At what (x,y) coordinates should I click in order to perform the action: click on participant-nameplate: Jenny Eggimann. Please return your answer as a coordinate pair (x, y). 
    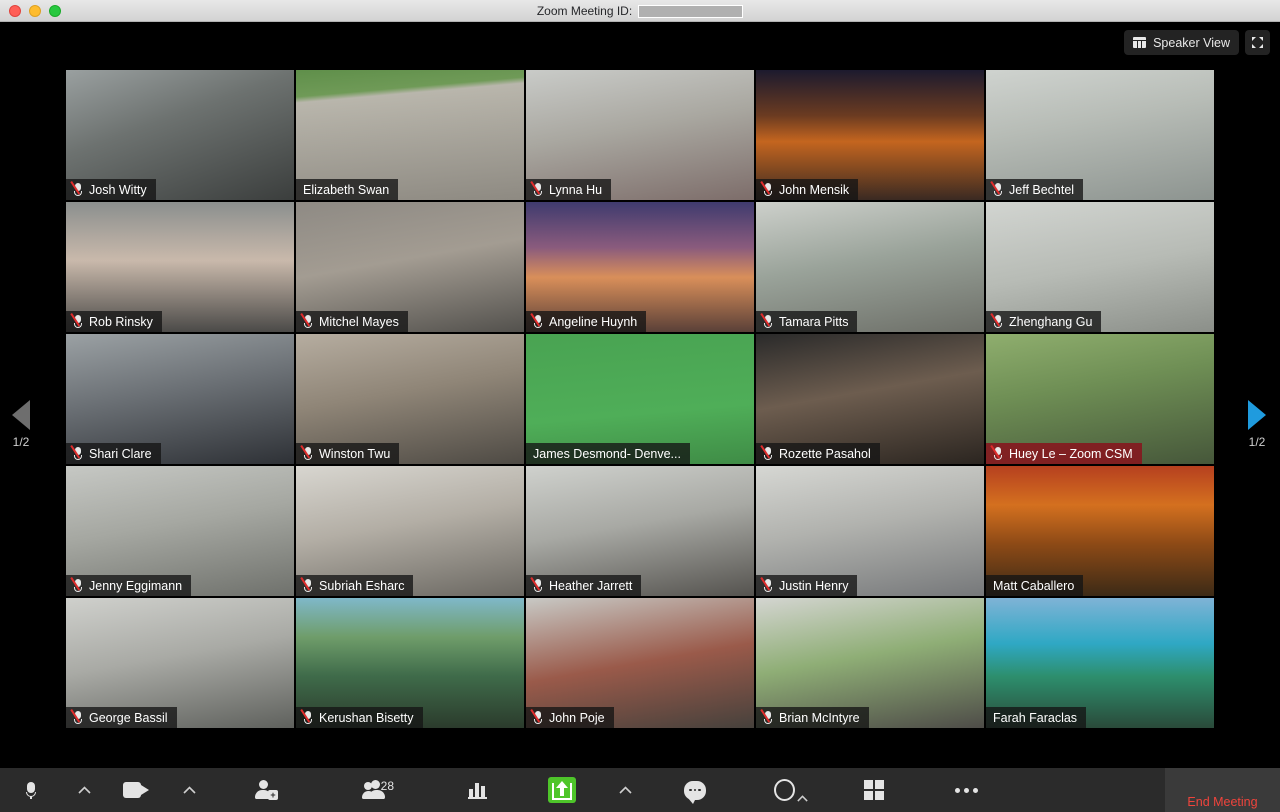
    Looking at the image, I should click on (129, 585).